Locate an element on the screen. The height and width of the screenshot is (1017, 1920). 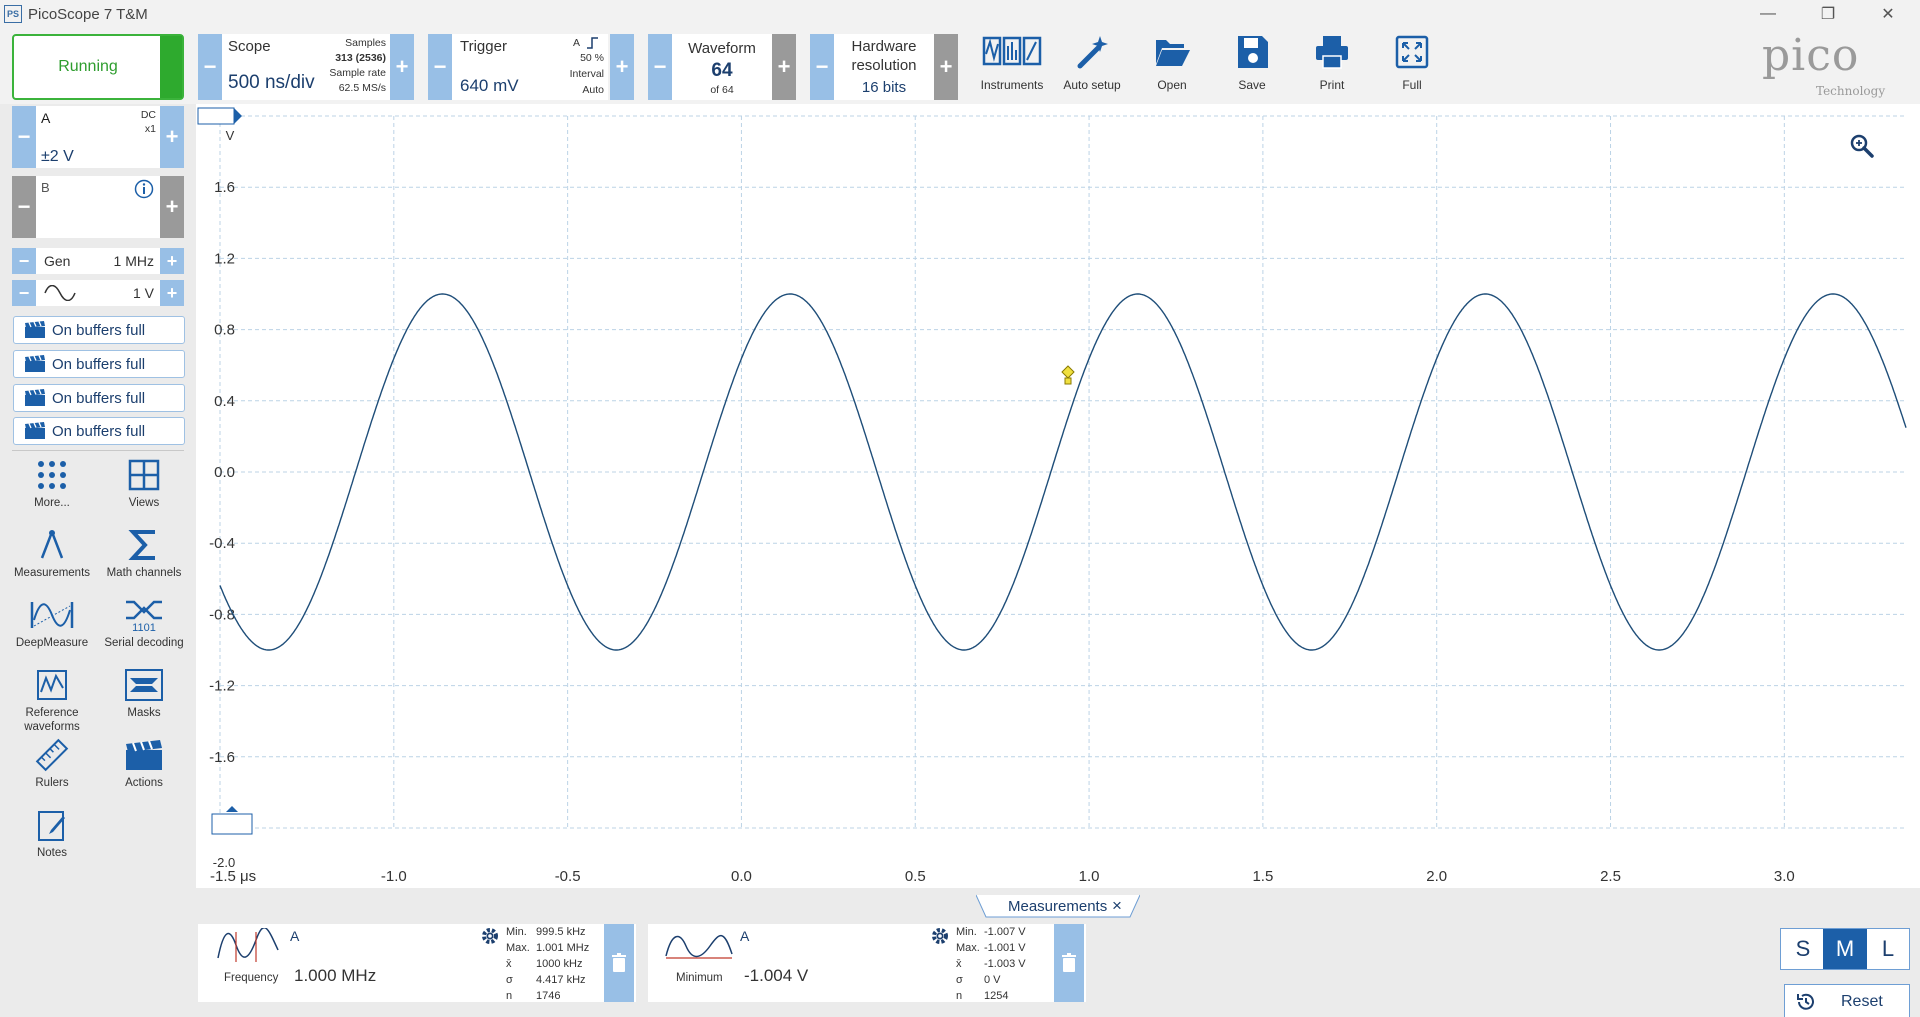
measurements-tab: Measurements × is located at coordinates (1058, 906).